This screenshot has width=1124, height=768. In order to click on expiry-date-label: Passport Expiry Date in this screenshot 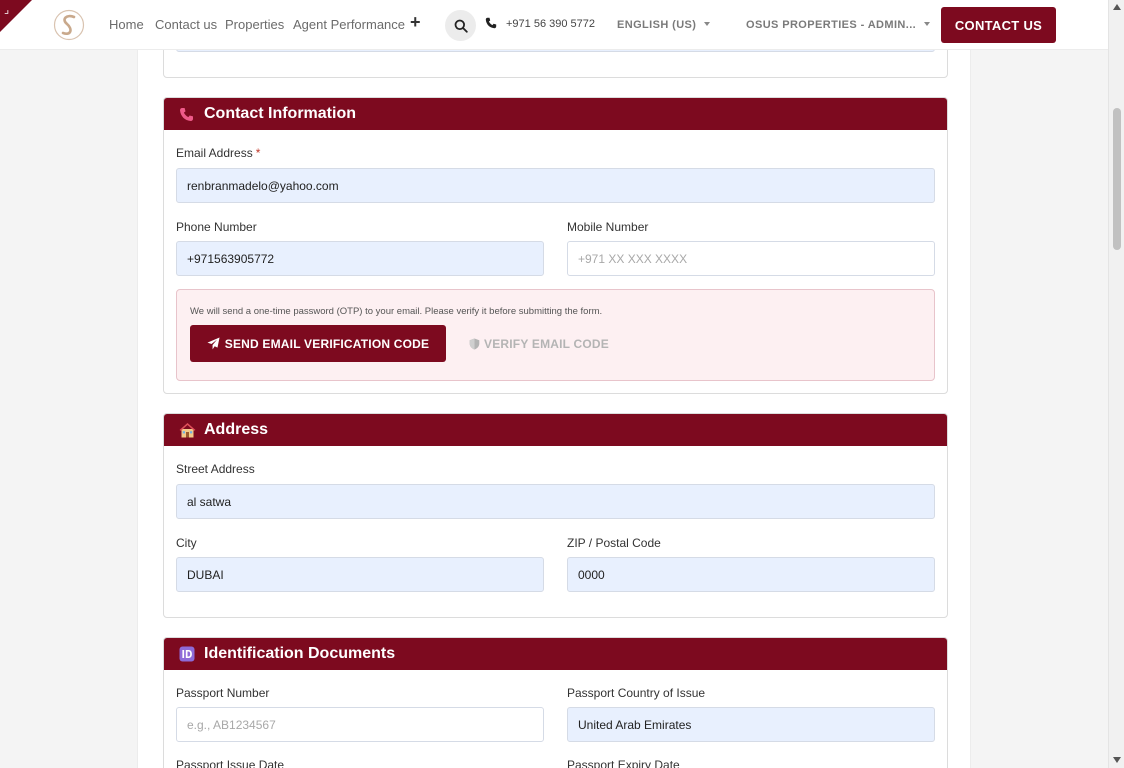, I will do `click(623, 763)`.